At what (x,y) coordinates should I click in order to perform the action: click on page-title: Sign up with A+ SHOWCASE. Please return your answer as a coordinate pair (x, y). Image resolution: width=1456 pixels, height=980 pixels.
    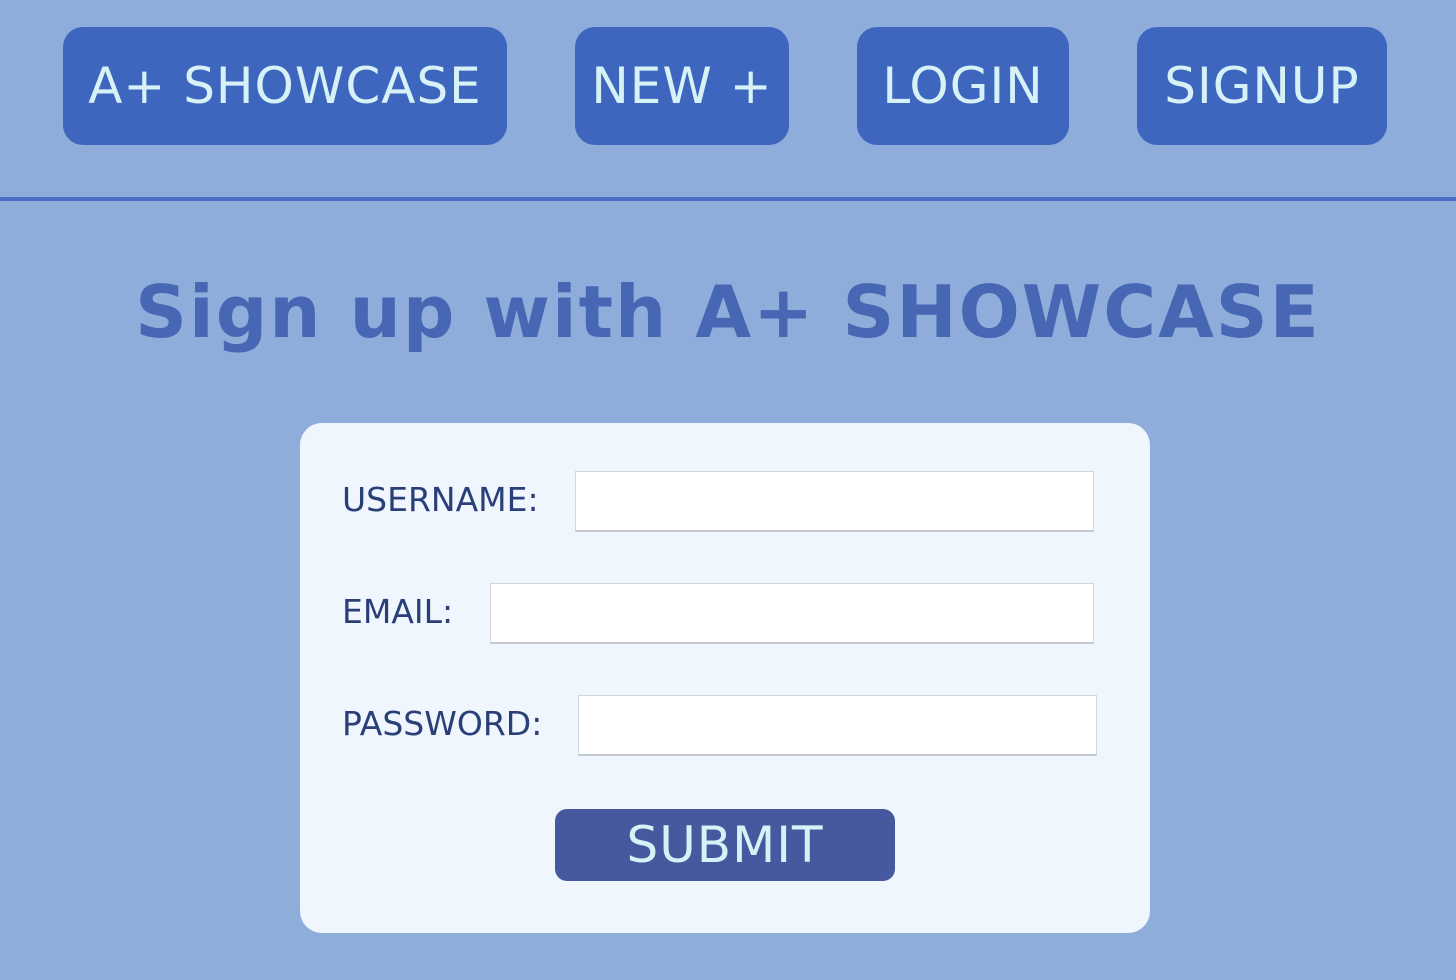
    Looking at the image, I should click on (728, 312).